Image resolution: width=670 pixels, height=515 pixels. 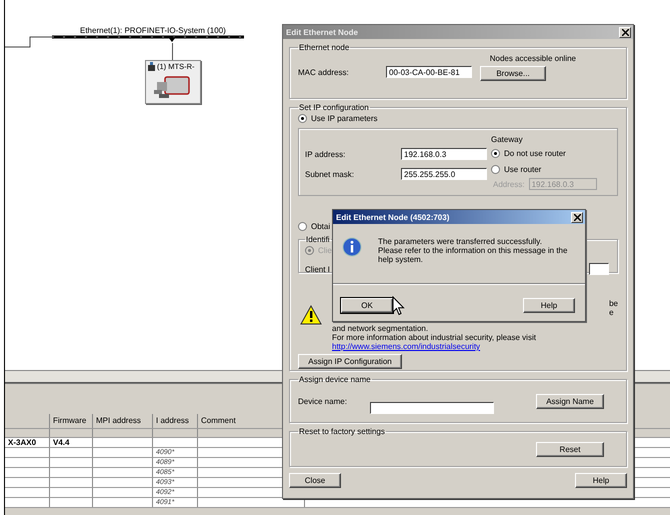 What do you see at coordinates (325, 250) in the screenshot?
I see `radio-label: Clie` at bounding box center [325, 250].